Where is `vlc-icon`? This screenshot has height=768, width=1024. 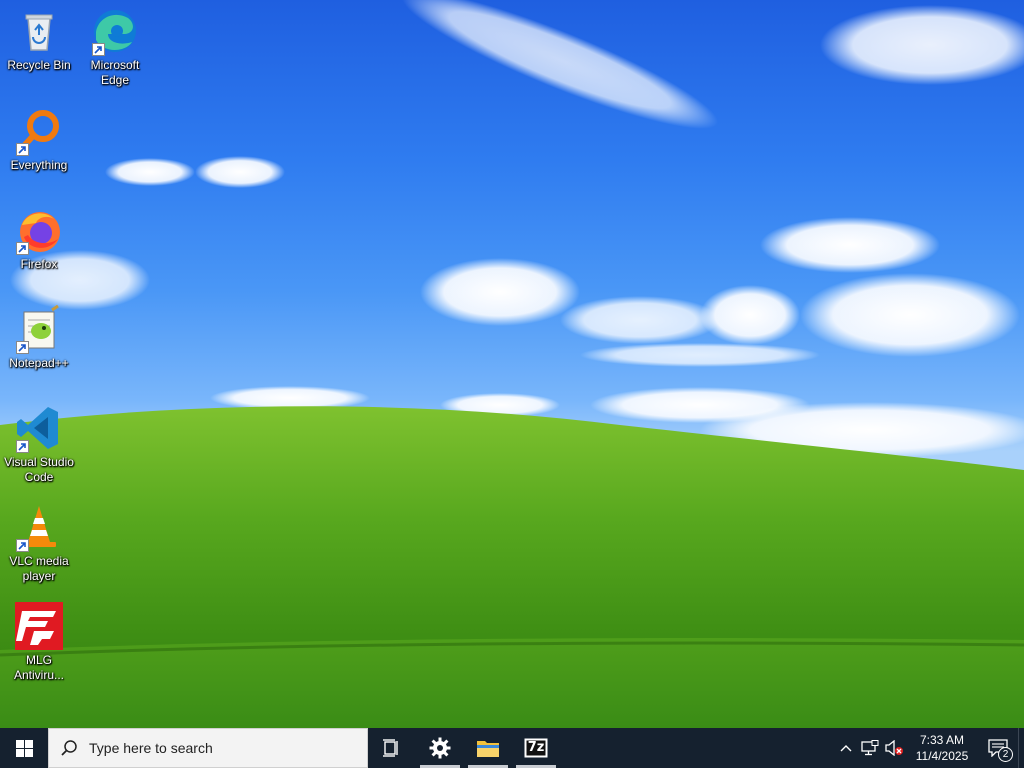 vlc-icon is located at coordinates (39, 527).